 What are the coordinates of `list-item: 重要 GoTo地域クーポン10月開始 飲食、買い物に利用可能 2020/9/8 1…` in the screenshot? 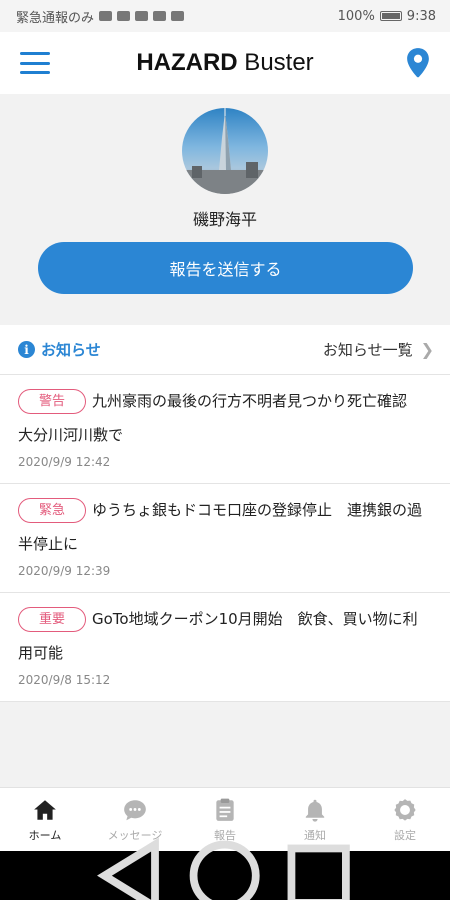 It's located at (225, 647).